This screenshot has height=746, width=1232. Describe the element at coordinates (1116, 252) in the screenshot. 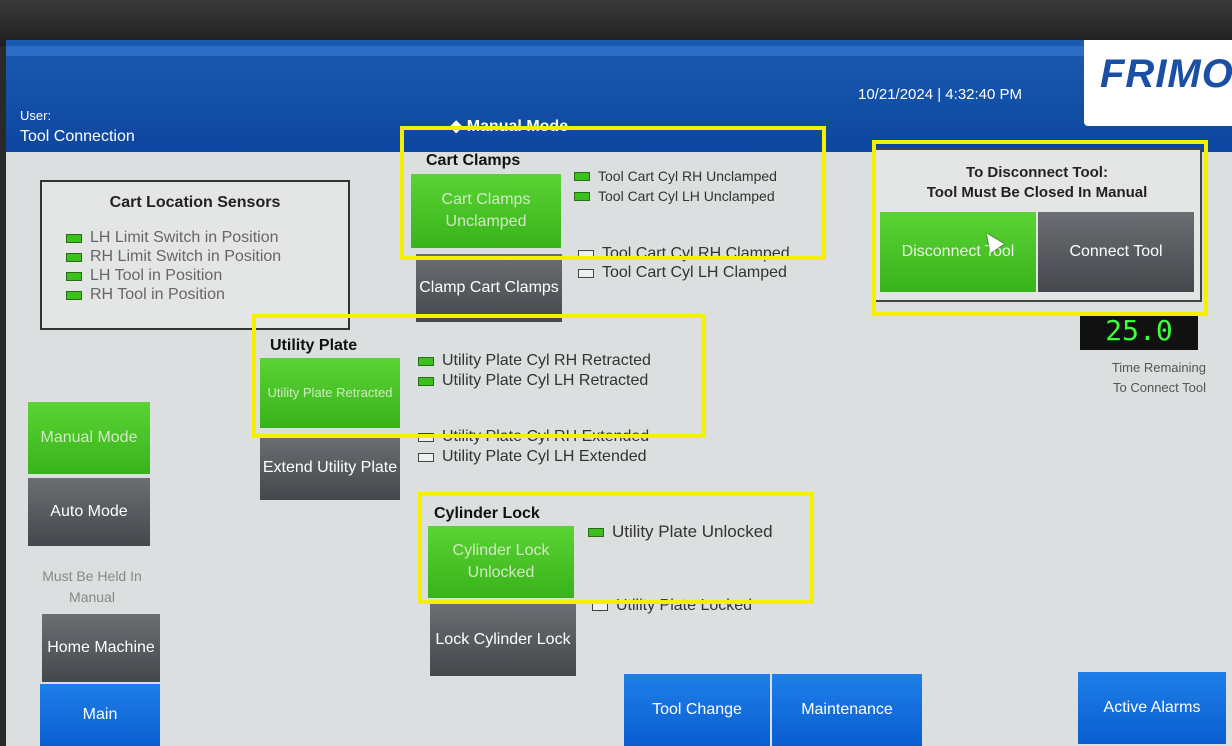

I see `connect-tool-button: Connect Tool` at that location.